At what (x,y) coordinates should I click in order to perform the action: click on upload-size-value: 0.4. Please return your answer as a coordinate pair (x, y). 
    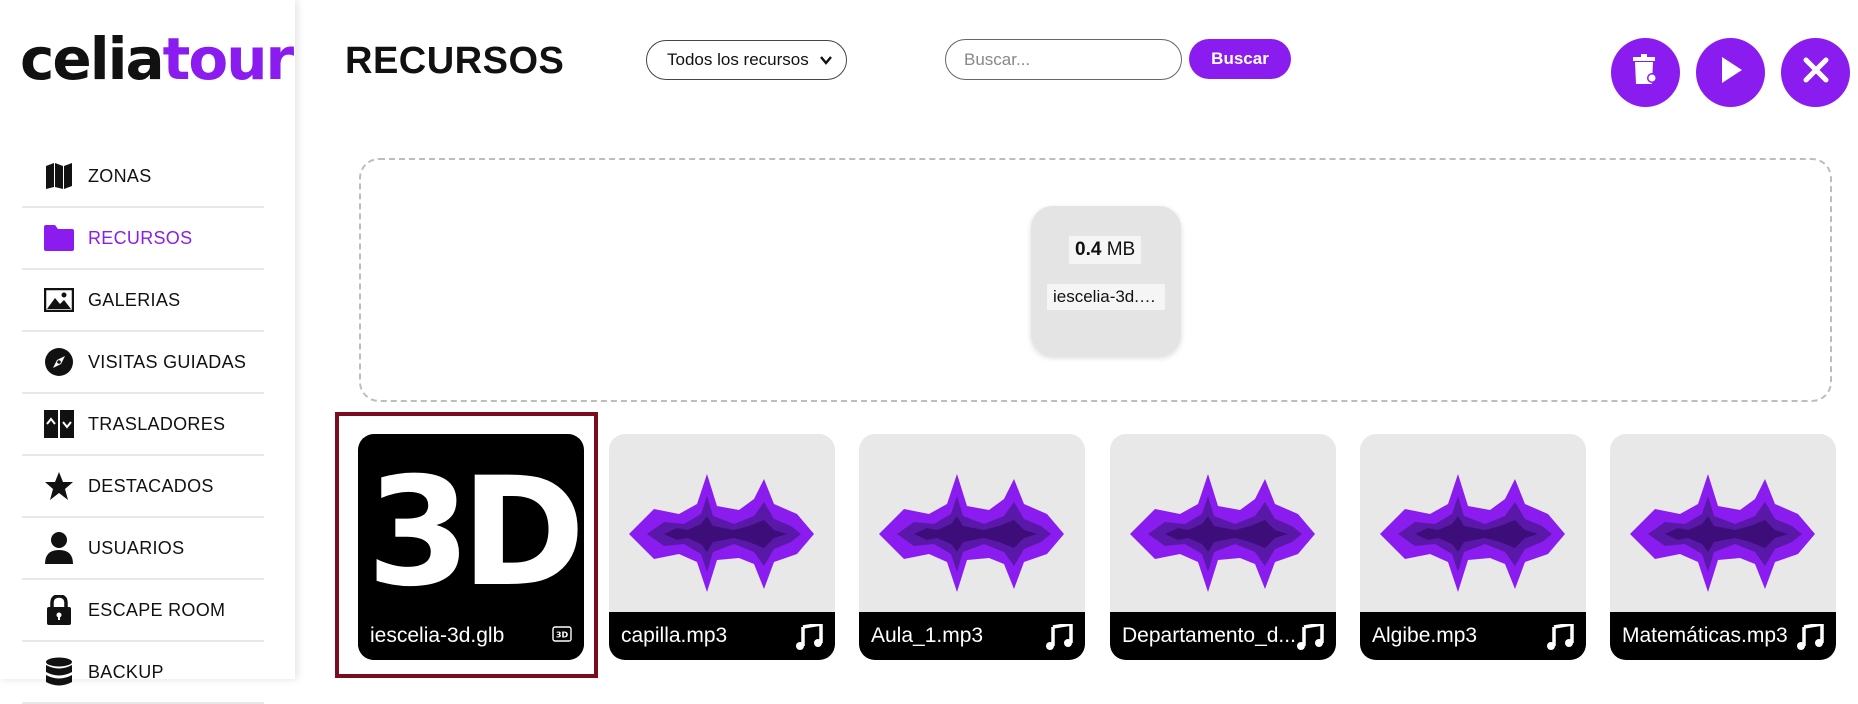
    Looking at the image, I should click on (1088, 249).